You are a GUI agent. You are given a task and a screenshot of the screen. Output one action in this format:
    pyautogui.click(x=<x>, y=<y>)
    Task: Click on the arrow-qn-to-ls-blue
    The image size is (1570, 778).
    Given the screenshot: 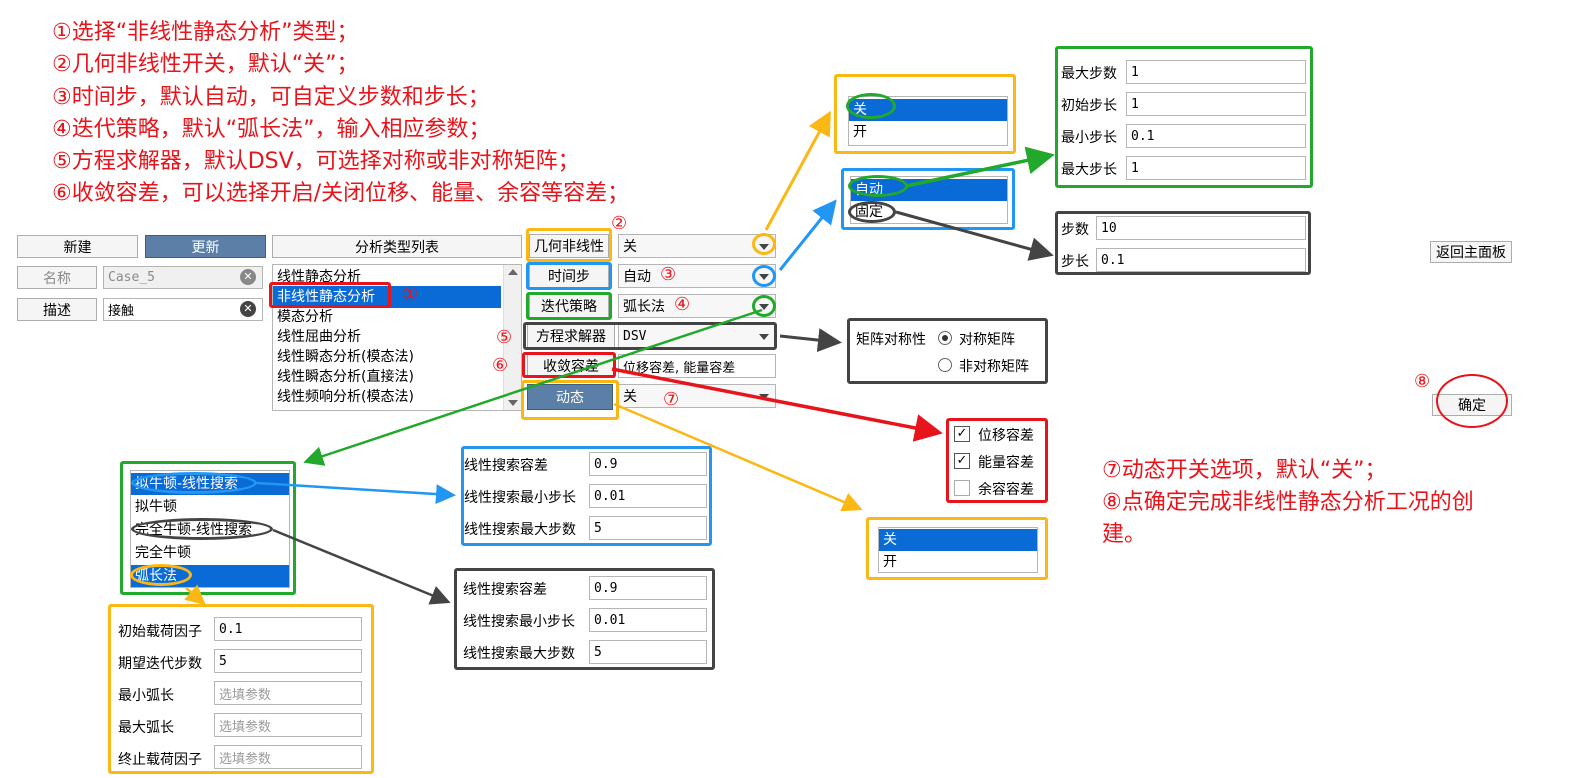 What is the action you would take?
    pyautogui.click(x=356, y=493)
    